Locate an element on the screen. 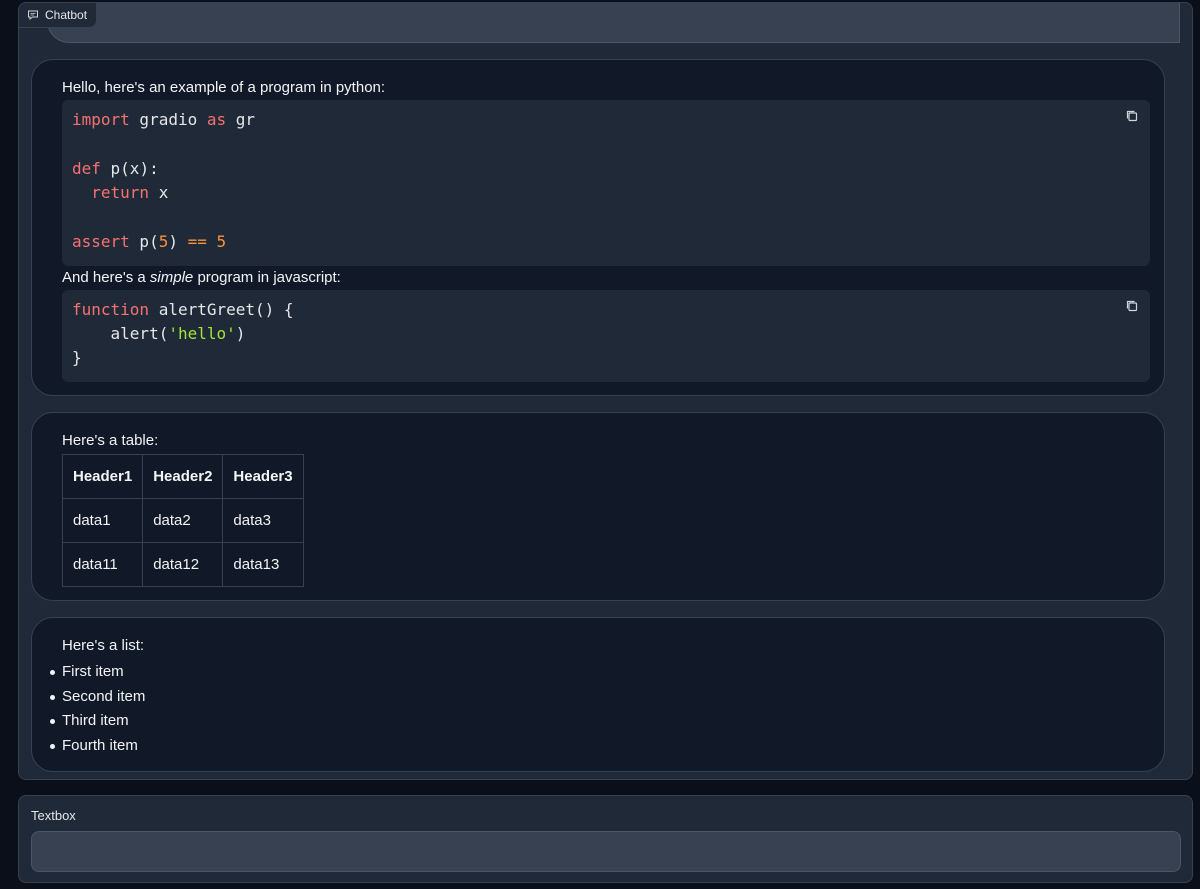 The width and height of the screenshot is (1200, 889). textbox-panel: Textbox is located at coordinates (605, 839).